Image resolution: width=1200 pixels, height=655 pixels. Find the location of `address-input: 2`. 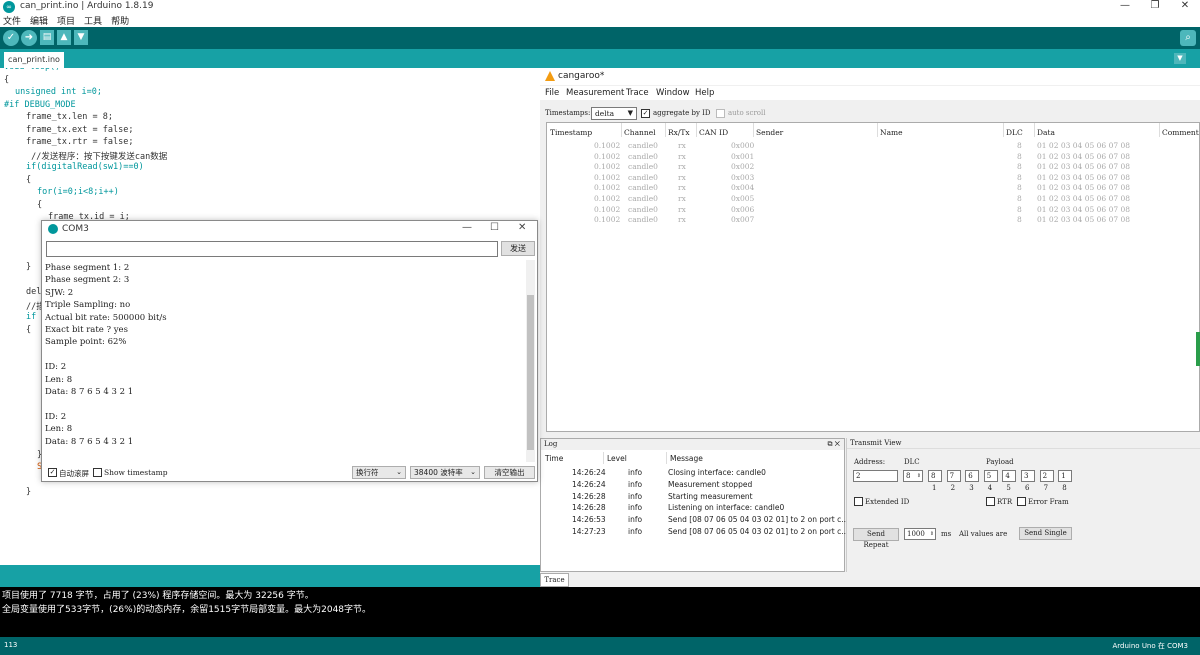

address-input: 2 is located at coordinates (875, 476).